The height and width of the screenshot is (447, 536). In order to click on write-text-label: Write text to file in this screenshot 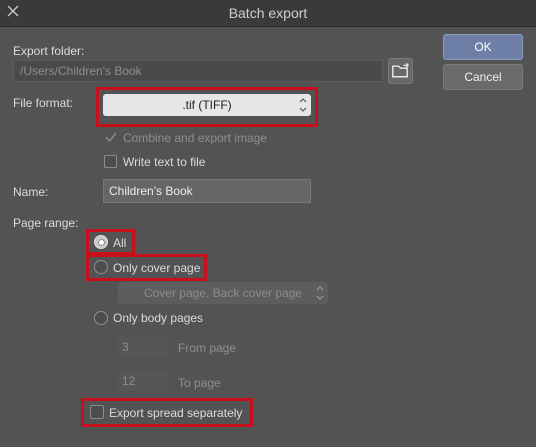, I will do `click(164, 162)`.